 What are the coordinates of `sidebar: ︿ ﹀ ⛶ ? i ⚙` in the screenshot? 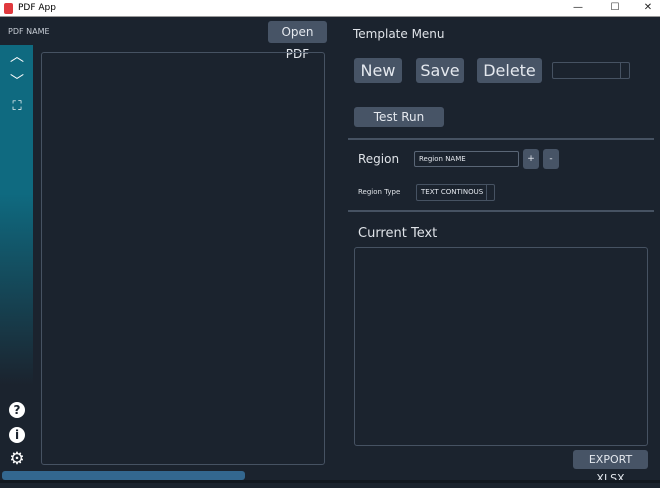 It's located at (16, 257).